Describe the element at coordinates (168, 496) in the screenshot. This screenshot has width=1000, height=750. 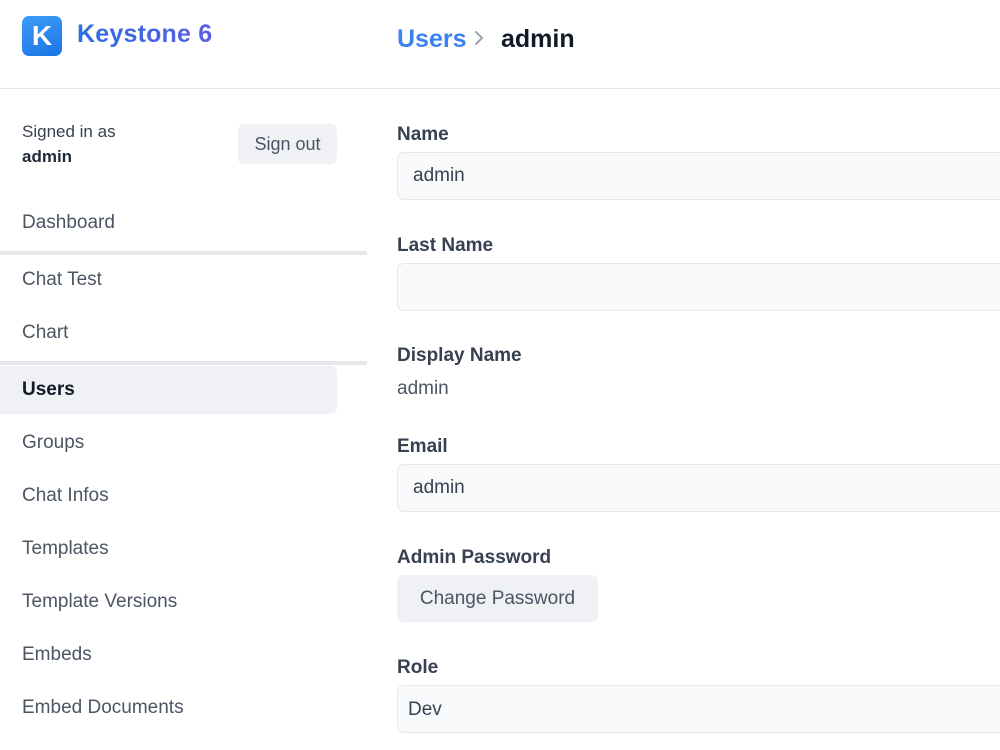
I see `sidebar-item-chat-infos: Chat Infos` at that location.